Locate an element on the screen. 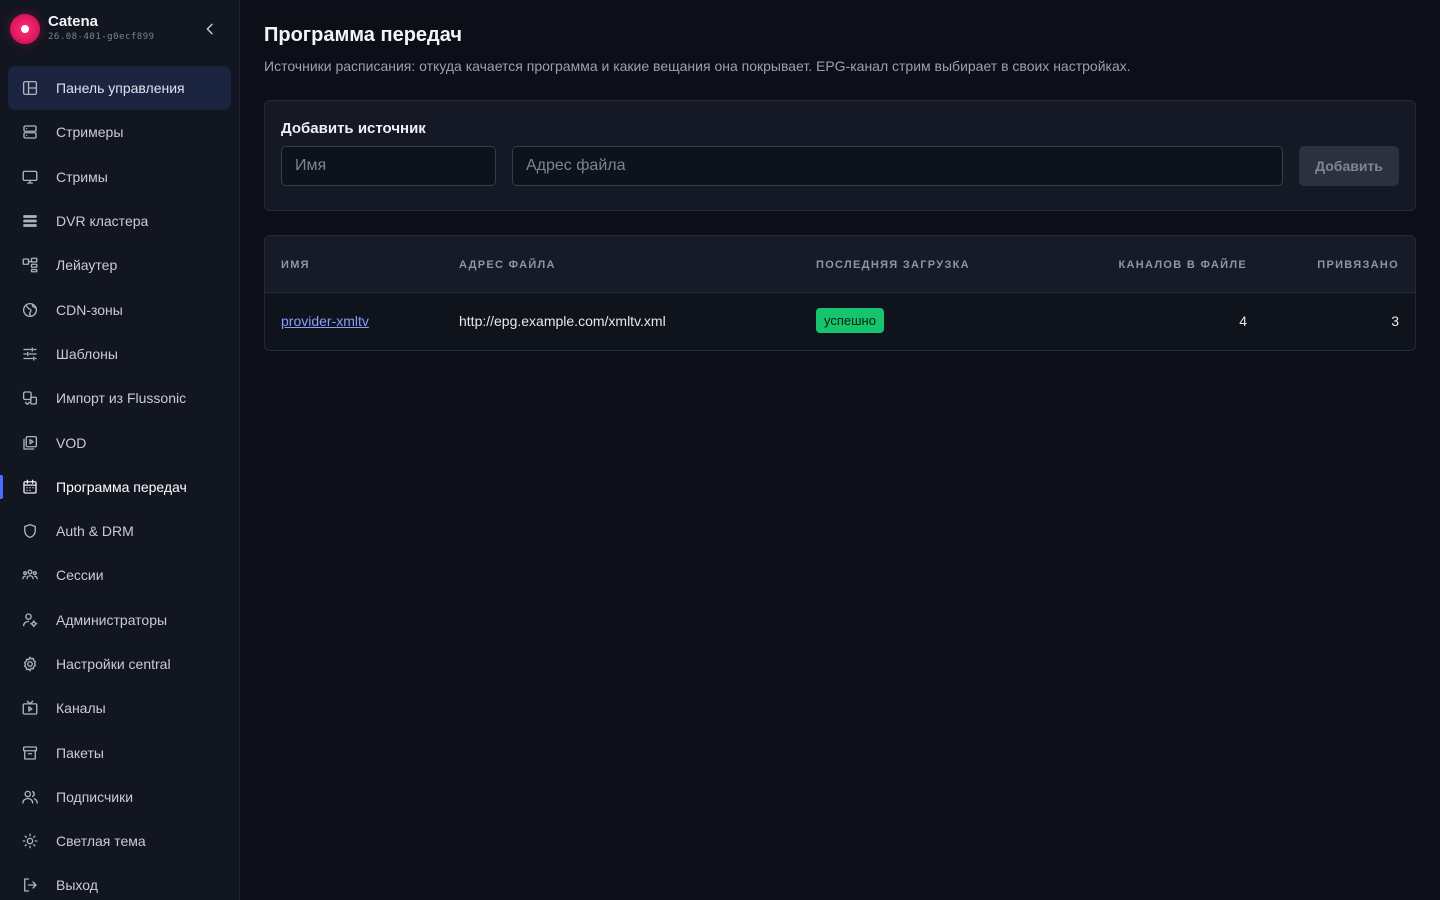  tv-icon is located at coordinates (30, 708).